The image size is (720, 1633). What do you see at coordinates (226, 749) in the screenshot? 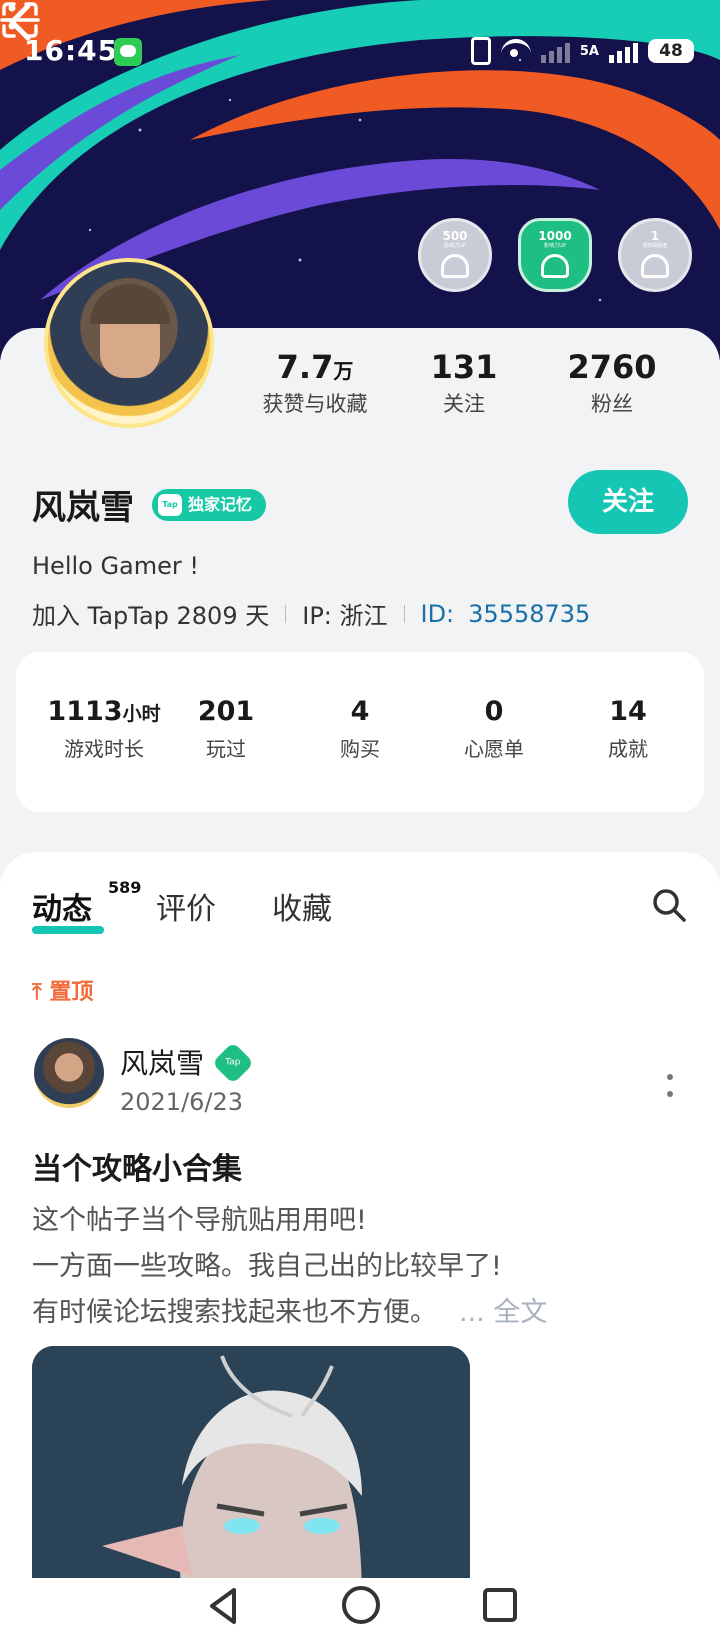
I see `stat-label: 玩过` at bounding box center [226, 749].